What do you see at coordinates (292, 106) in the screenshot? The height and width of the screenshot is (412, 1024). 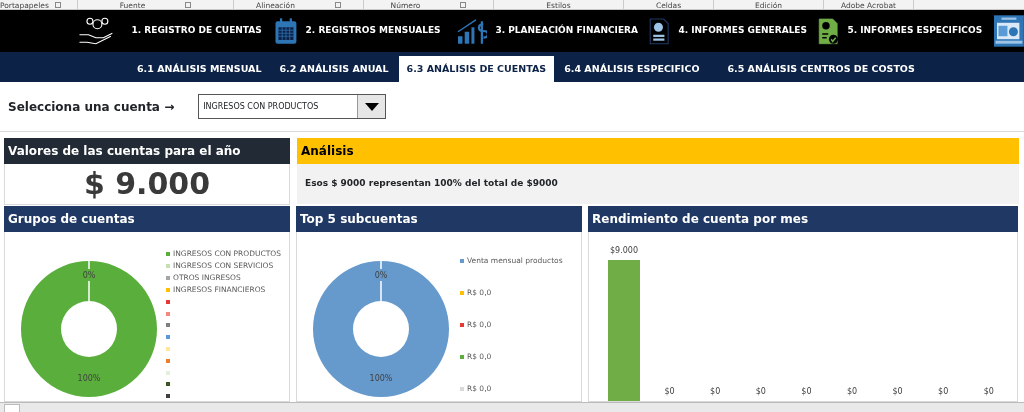 I see `account-dropdown: INGRESOS CON PRODUCTOS` at bounding box center [292, 106].